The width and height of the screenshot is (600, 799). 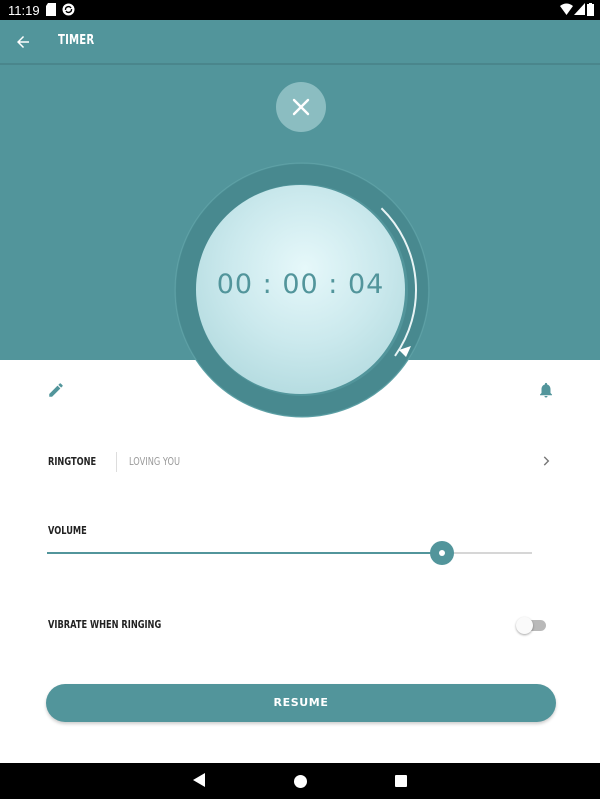 I want to click on battery-icon, so click(x=590, y=9).